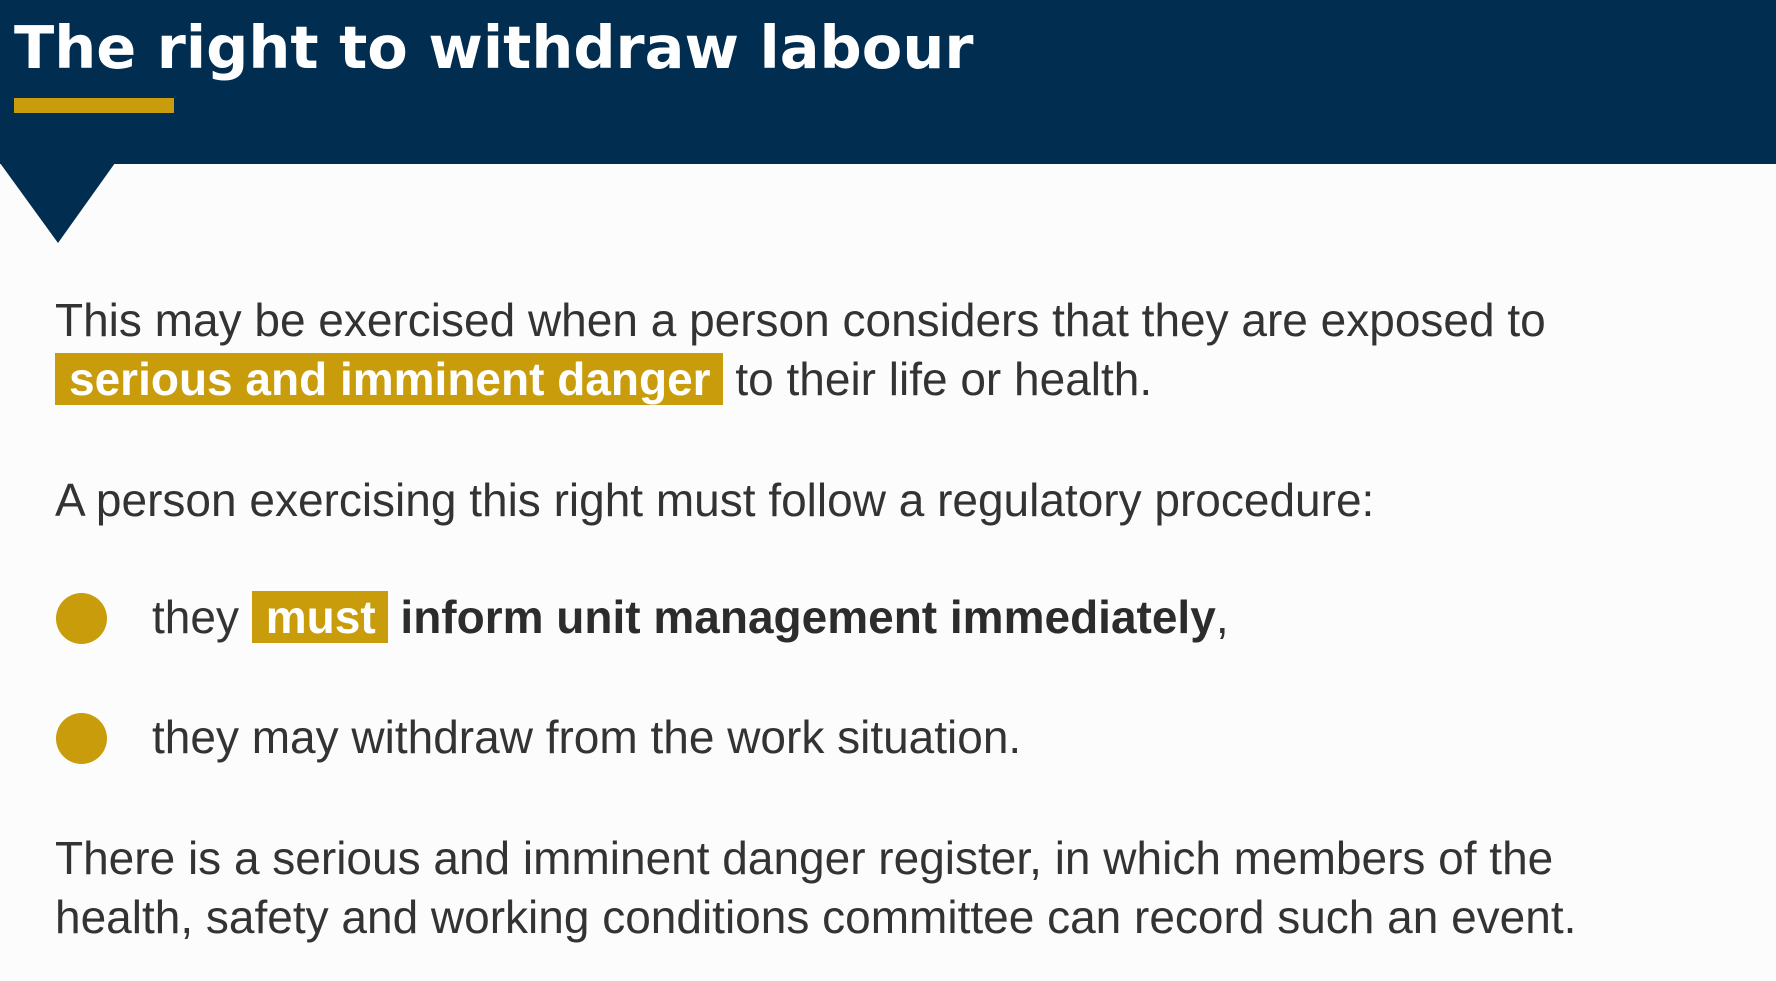 This screenshot has width=1776, height=981. I want to click on intro-line-2-rest: to their life or health., so click(937, 379).